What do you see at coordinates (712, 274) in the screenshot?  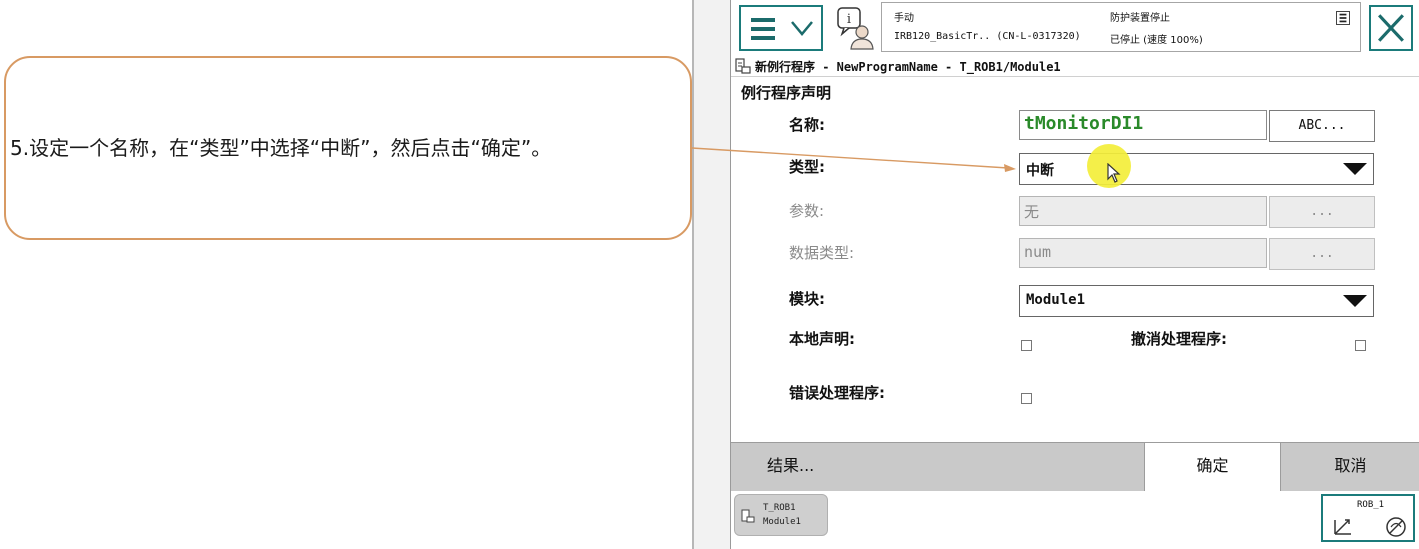 I see `slide-gap` at bounding box center [712, 274].